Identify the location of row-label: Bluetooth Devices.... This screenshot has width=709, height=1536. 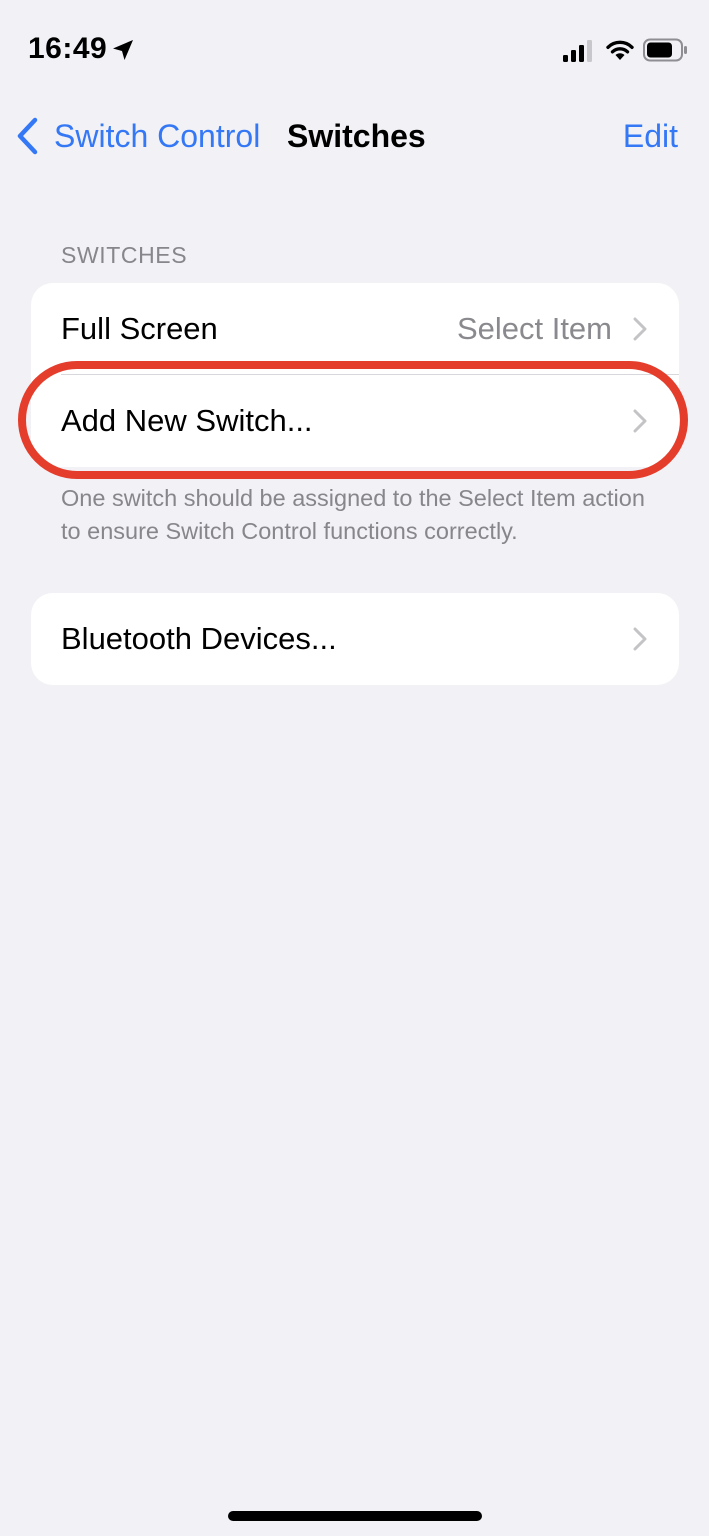
(199, 638).